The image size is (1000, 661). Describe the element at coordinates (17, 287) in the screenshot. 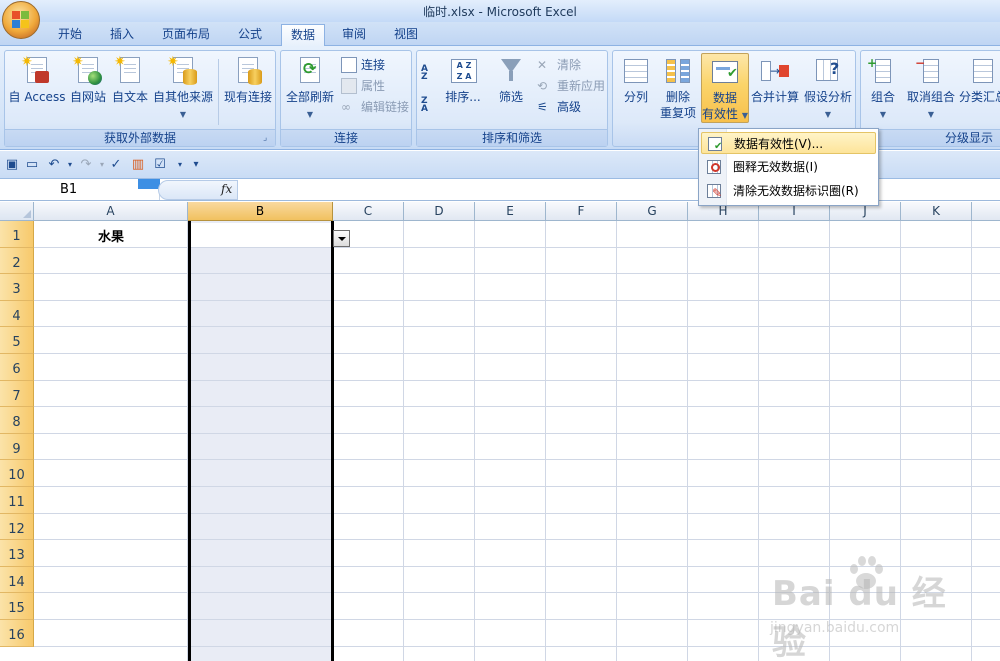

I see `row-header-3: 3` at that location.